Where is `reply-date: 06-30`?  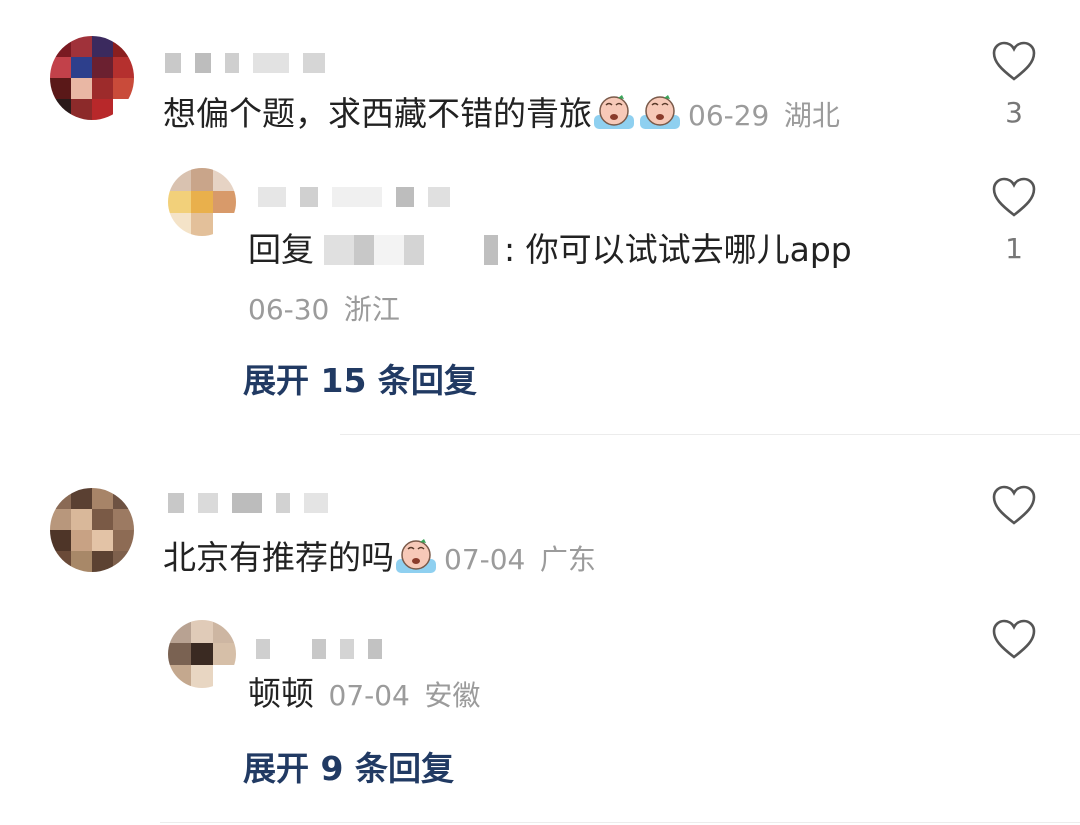 reply-date: 06-30 is located at coordinates (289, 309).